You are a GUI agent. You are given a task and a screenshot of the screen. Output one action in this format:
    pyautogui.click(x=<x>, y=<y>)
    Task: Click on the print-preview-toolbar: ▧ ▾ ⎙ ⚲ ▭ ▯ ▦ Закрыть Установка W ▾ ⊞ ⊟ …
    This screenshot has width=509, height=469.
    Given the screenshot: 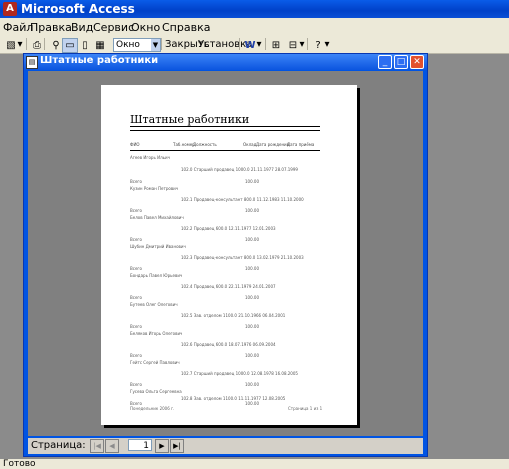 What is the action you would take?
    pyautogui.click(x=254, y=45)
    